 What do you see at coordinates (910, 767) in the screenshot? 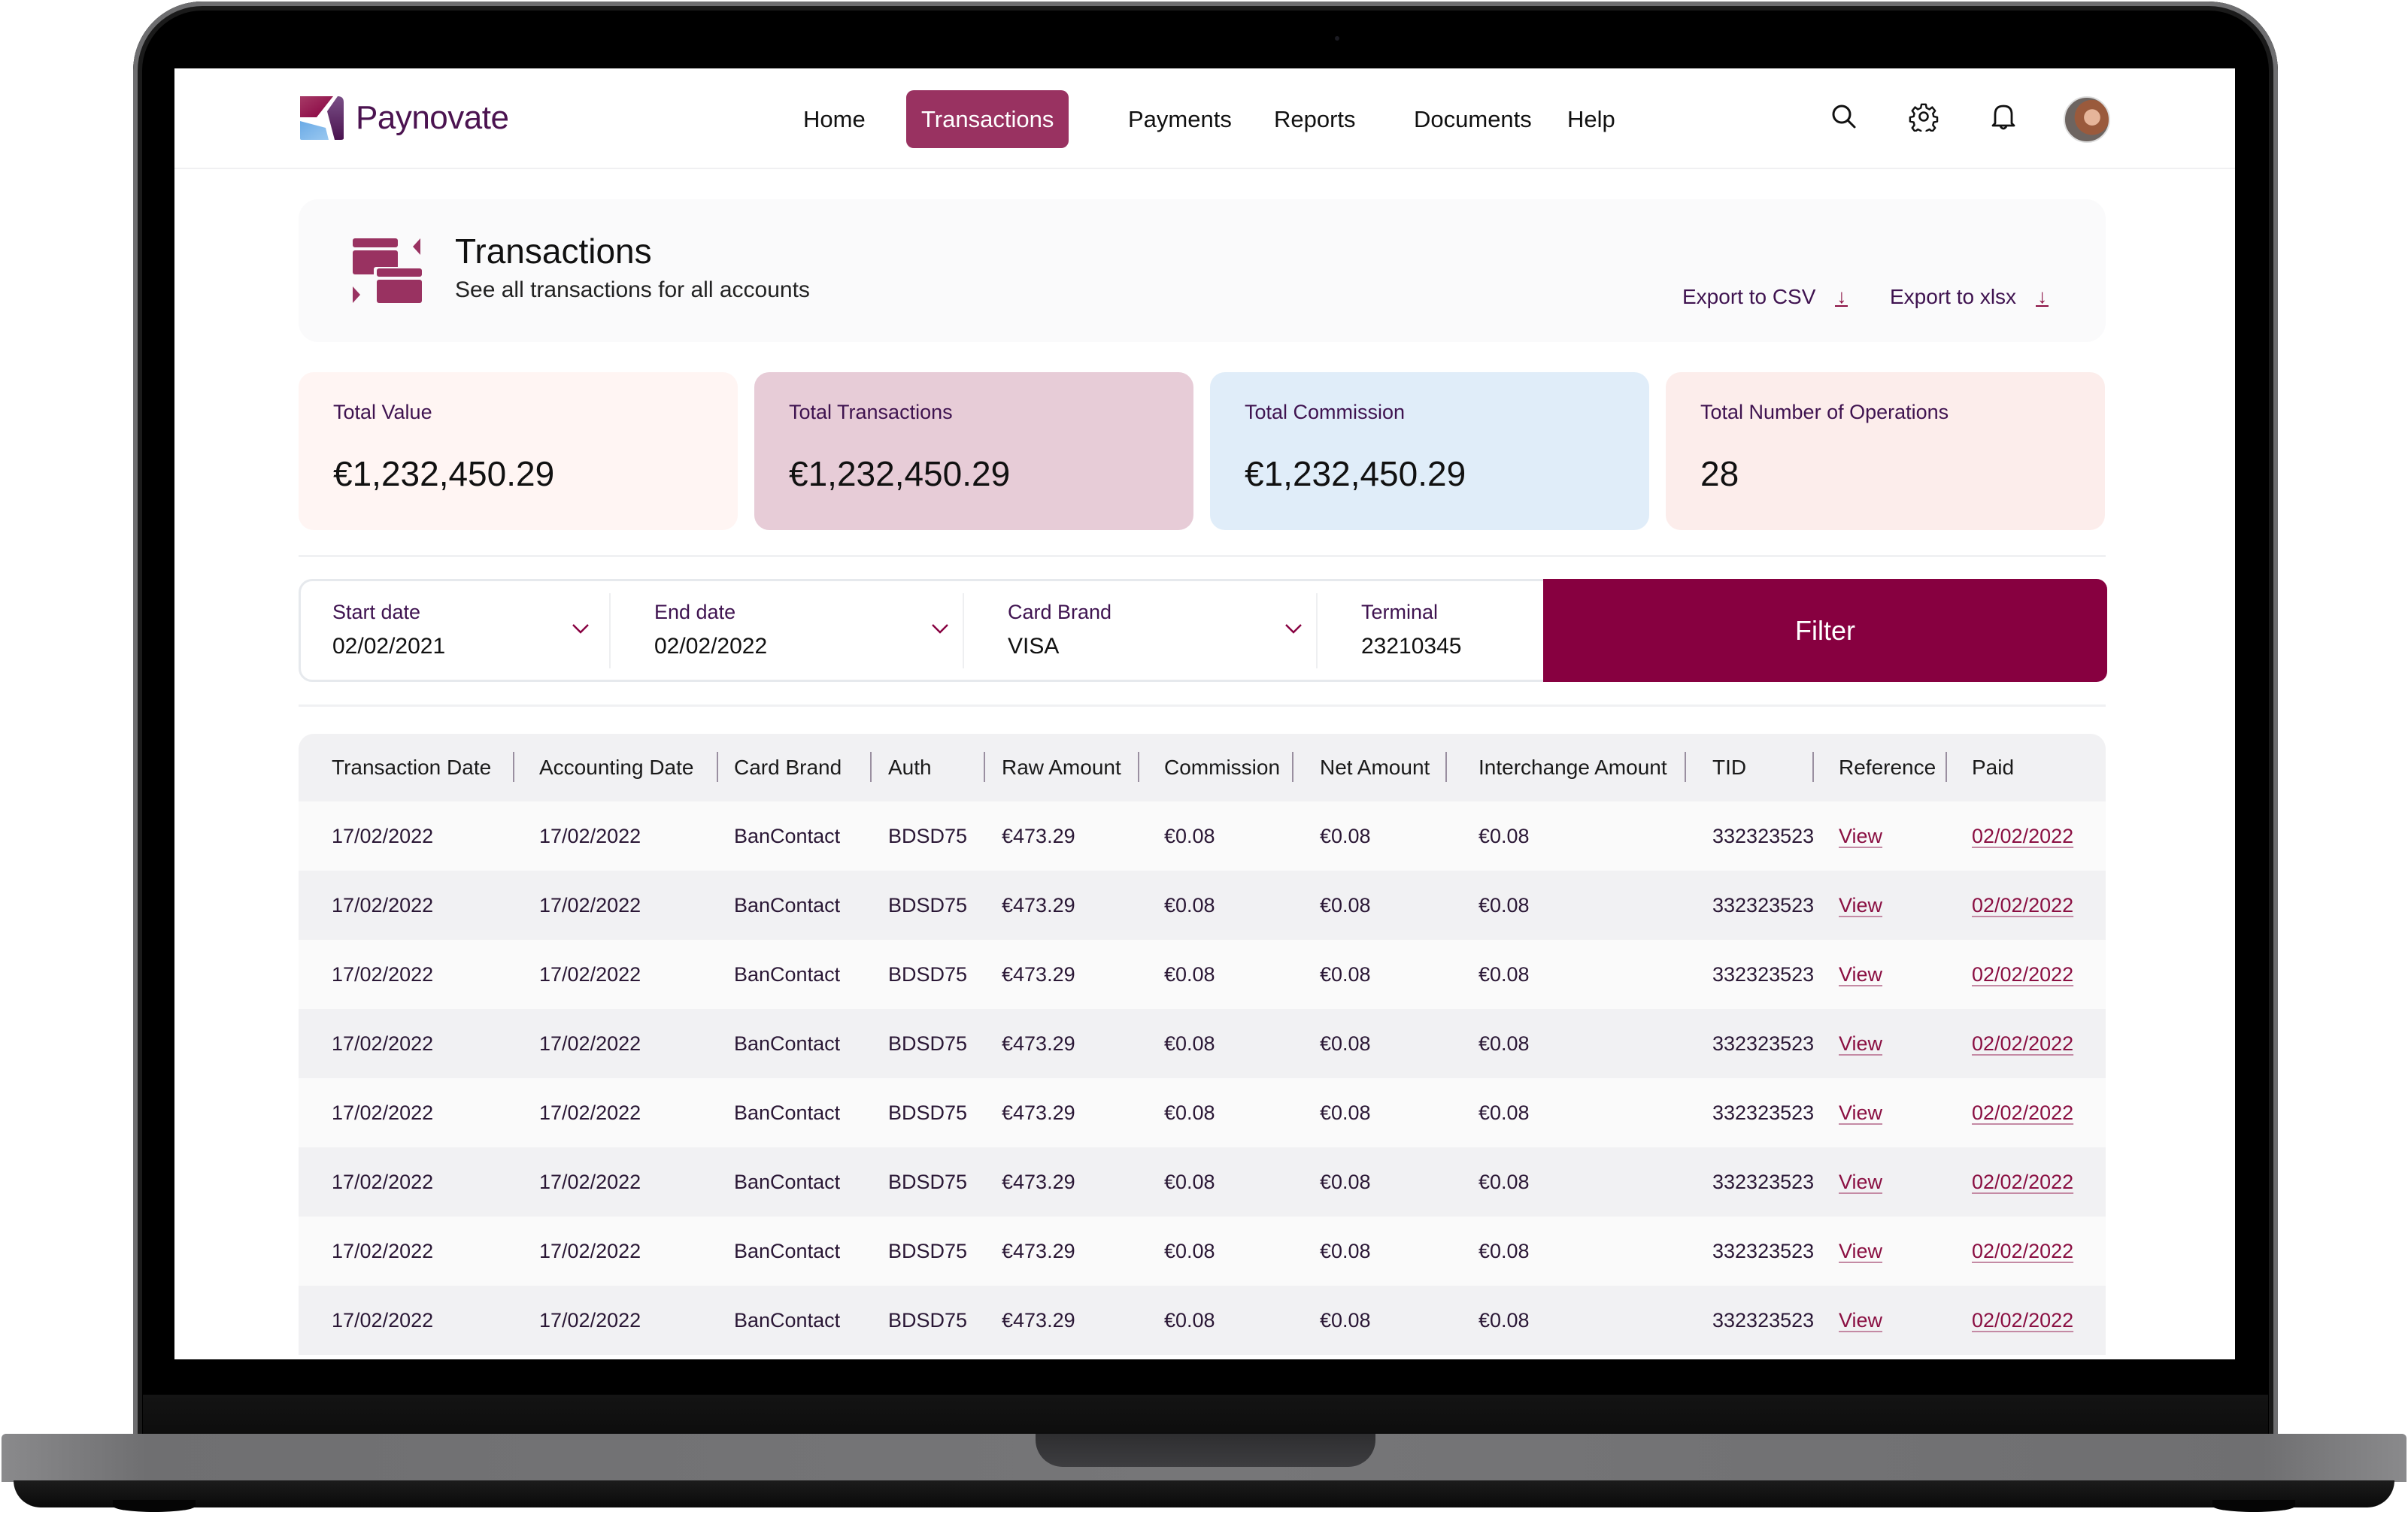
I see `column-header-auth: Auth` at bounding box center [910, 767].